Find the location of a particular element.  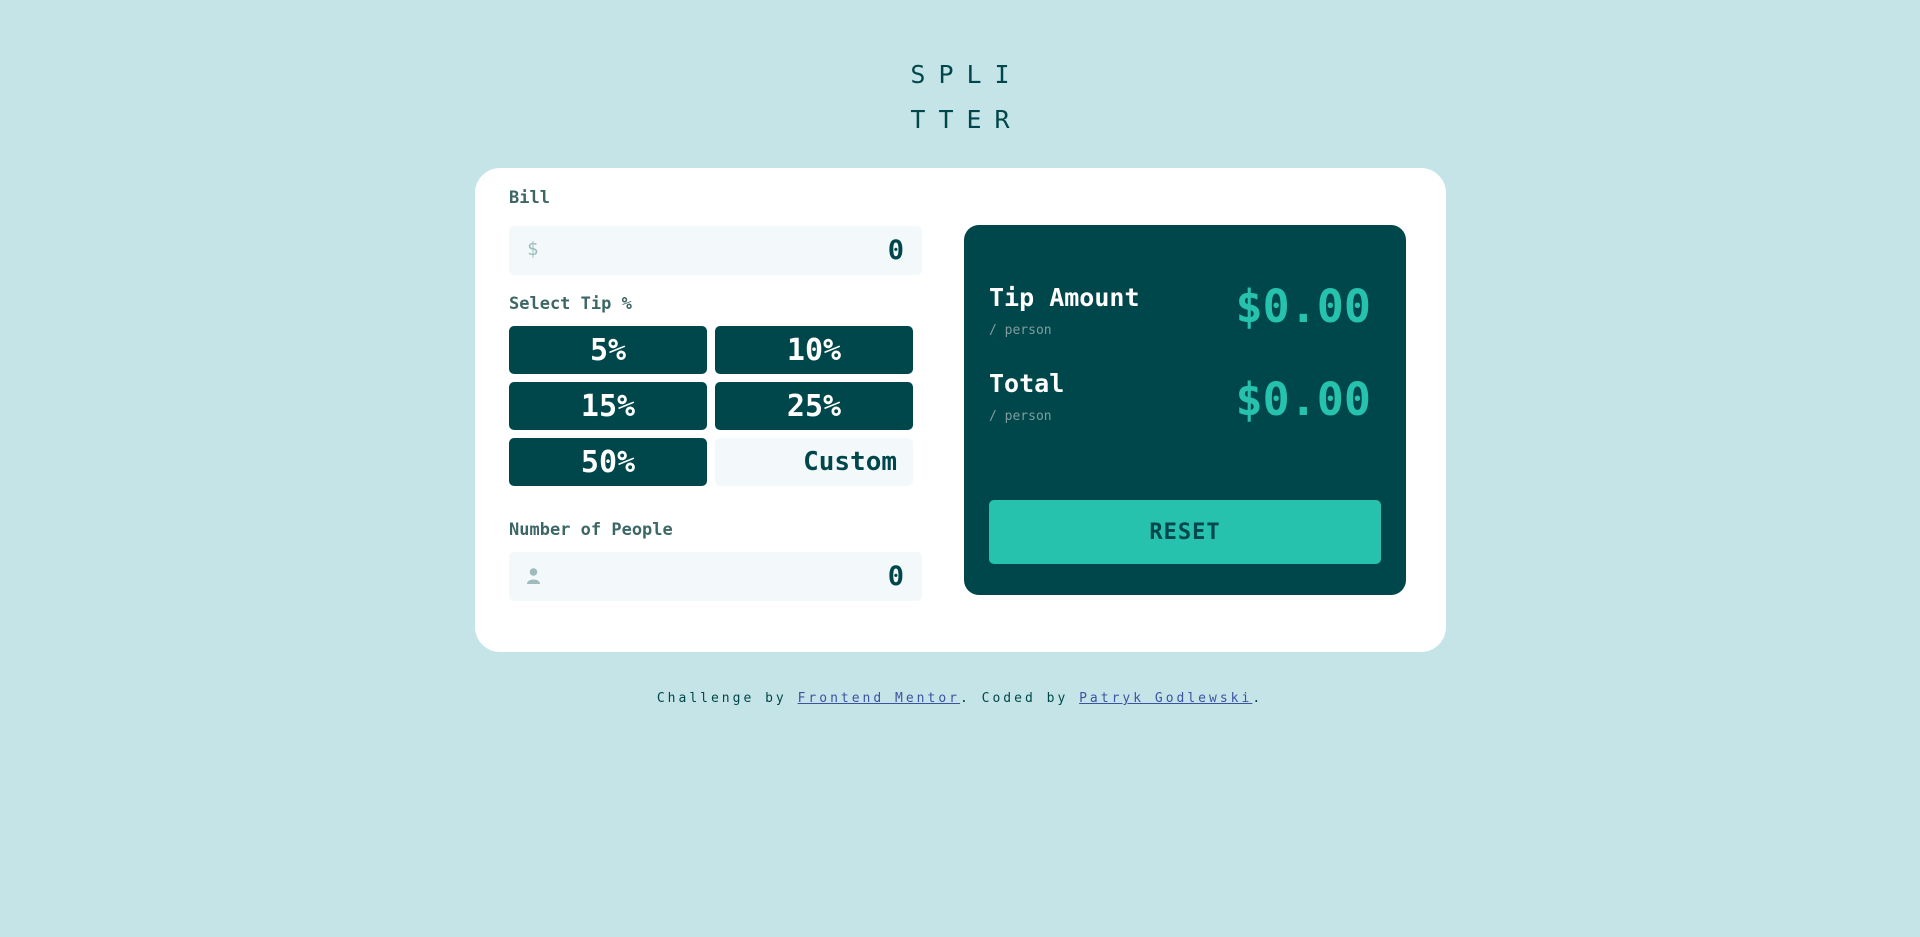

logo-line-1: SPLI is located at coordinates (966, 74).